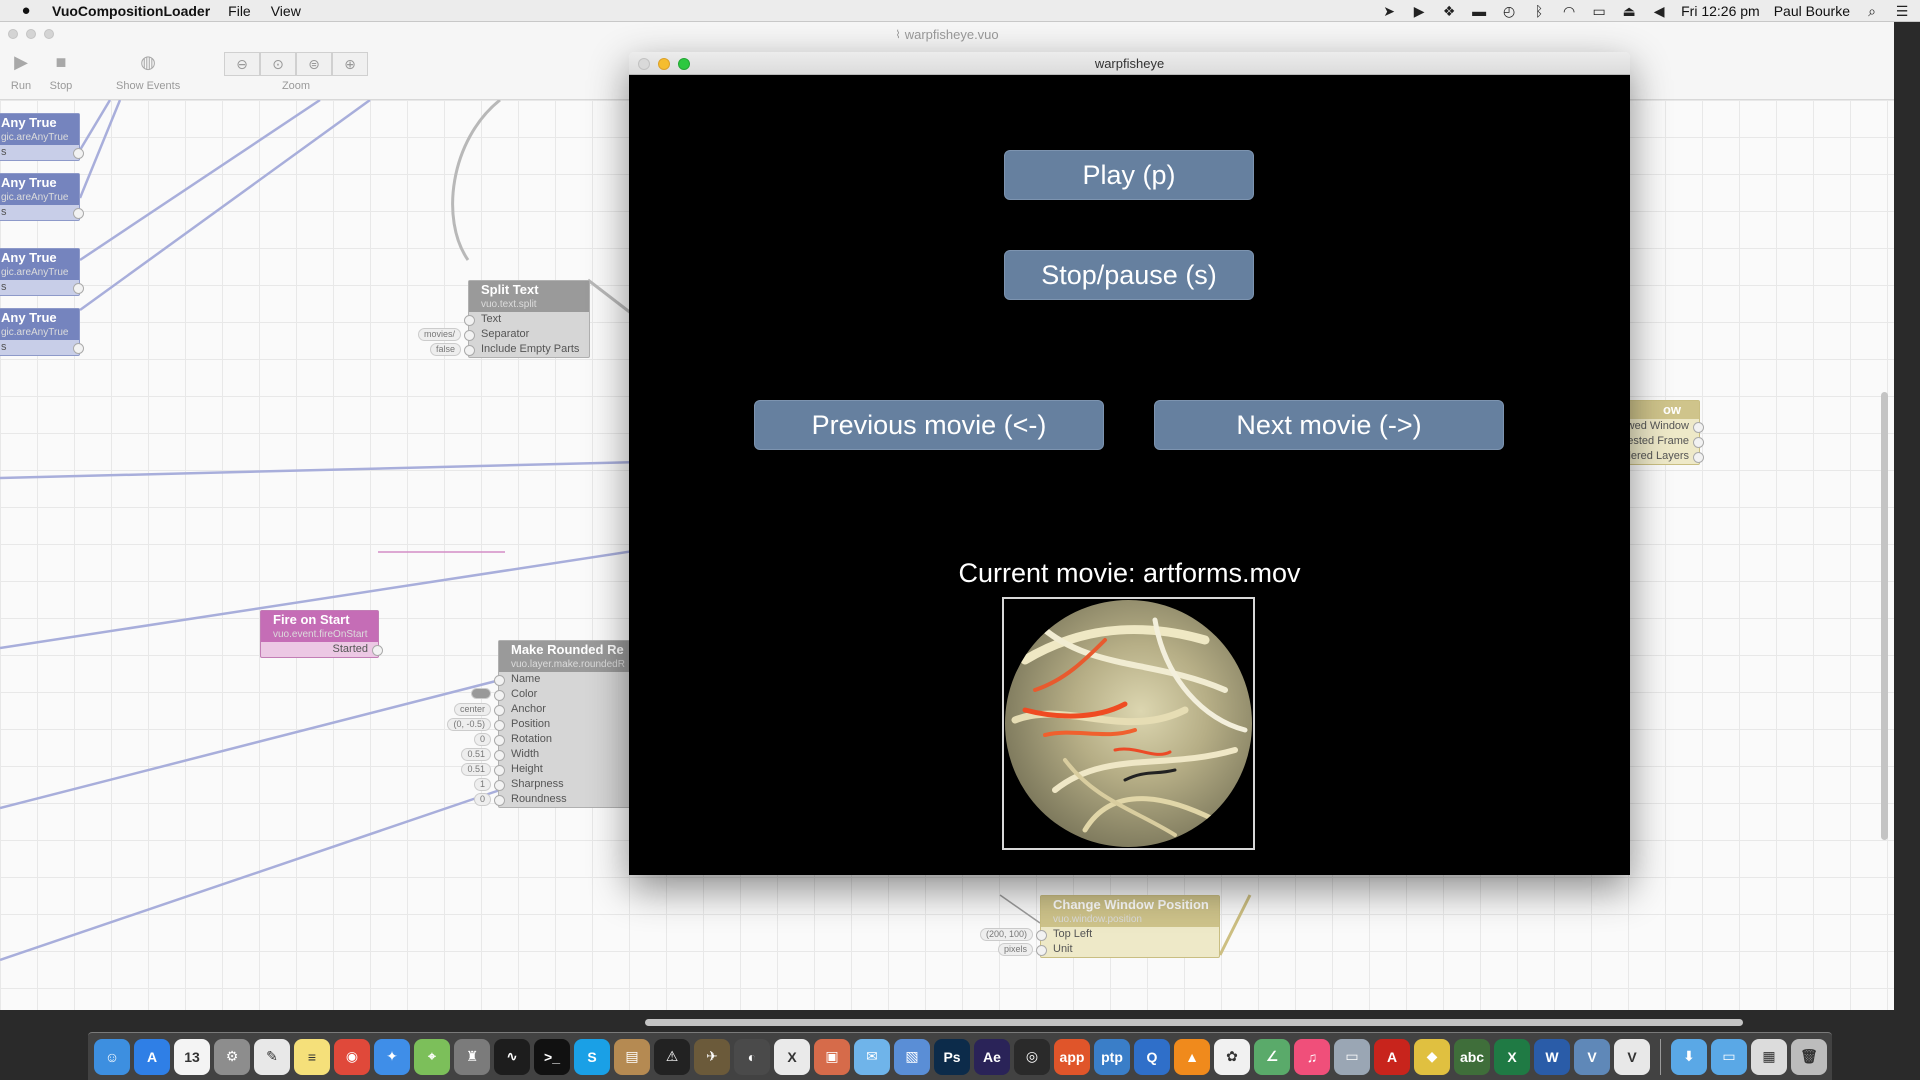  I want to click on finder-icon: ☺, so click(112, 1056).